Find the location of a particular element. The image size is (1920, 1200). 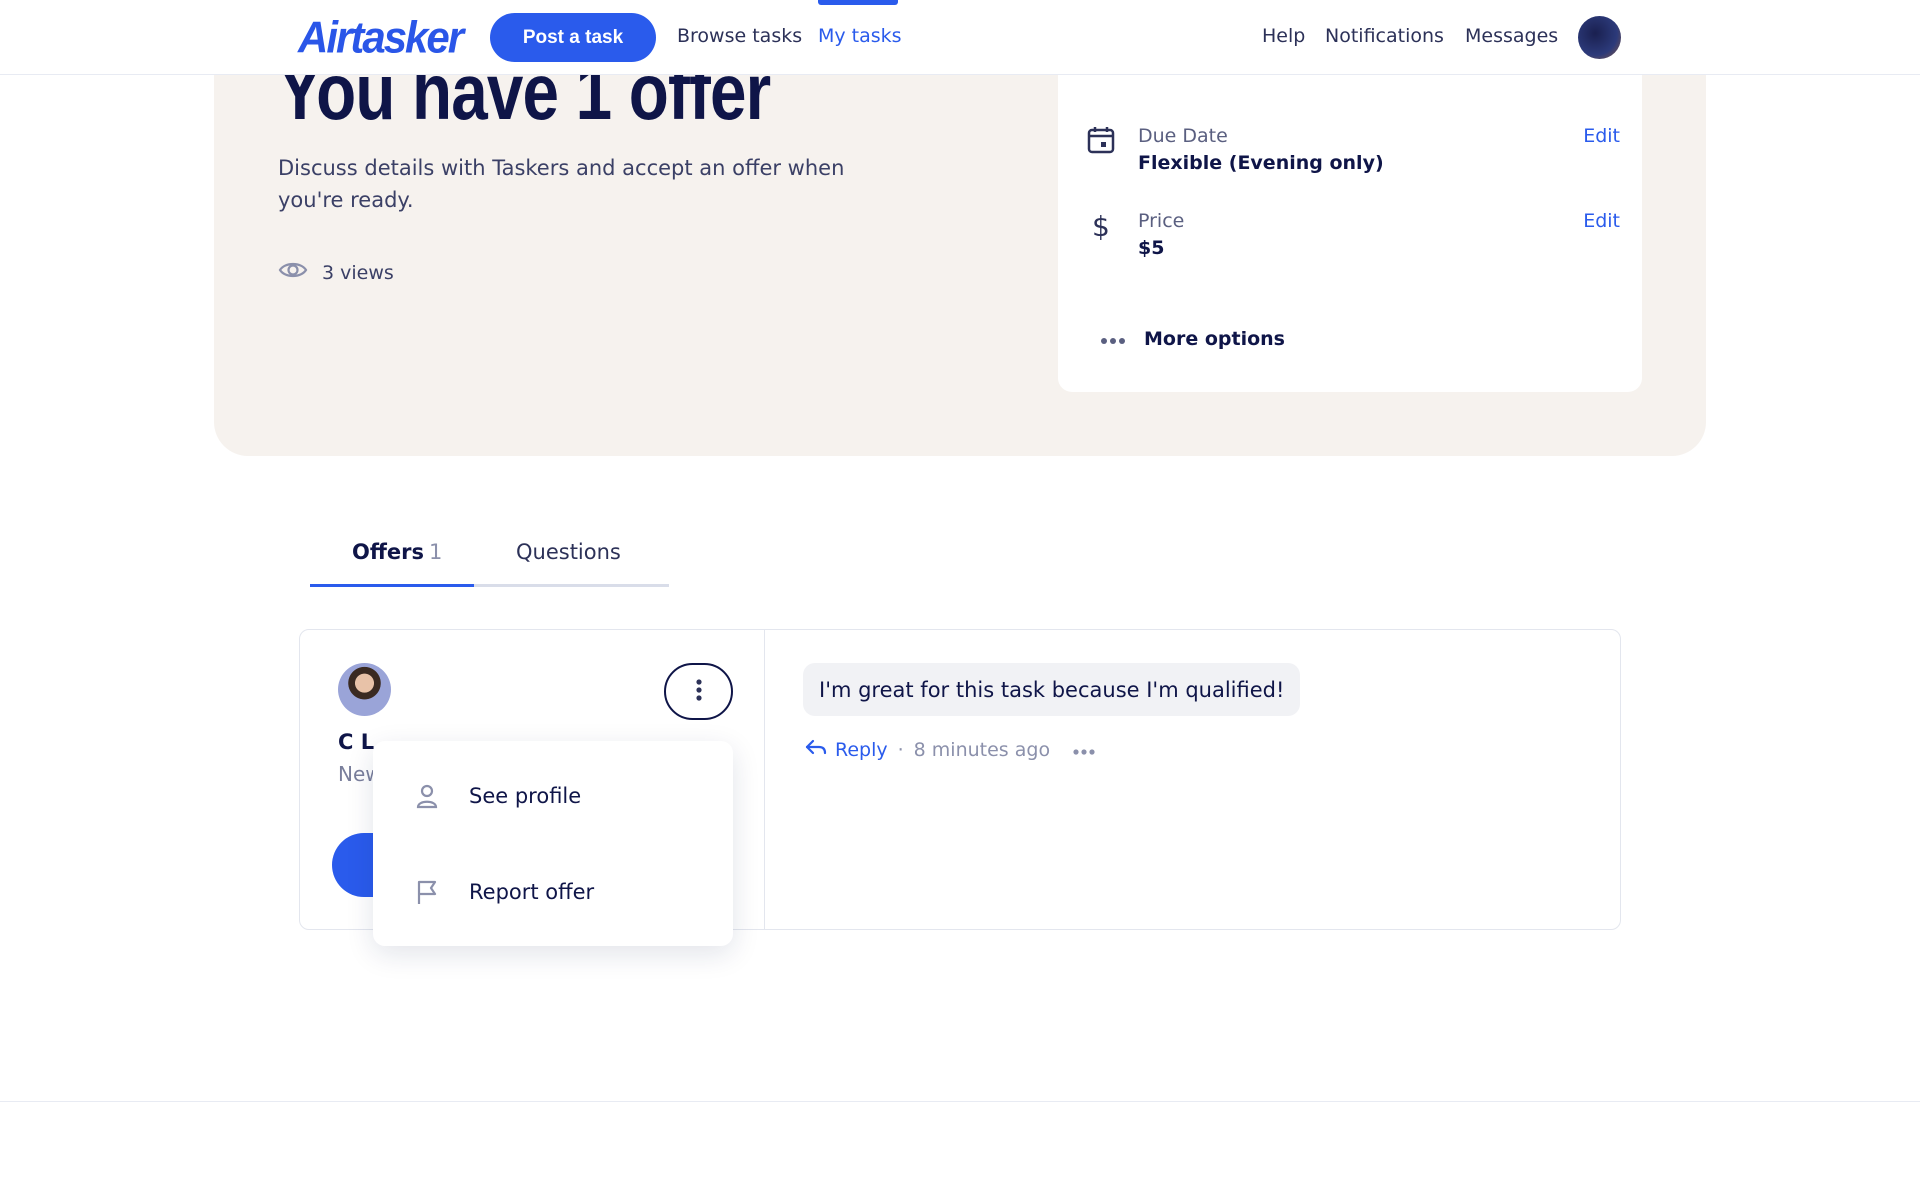

tab-questions: Questions is located at coordinates (568, 552).